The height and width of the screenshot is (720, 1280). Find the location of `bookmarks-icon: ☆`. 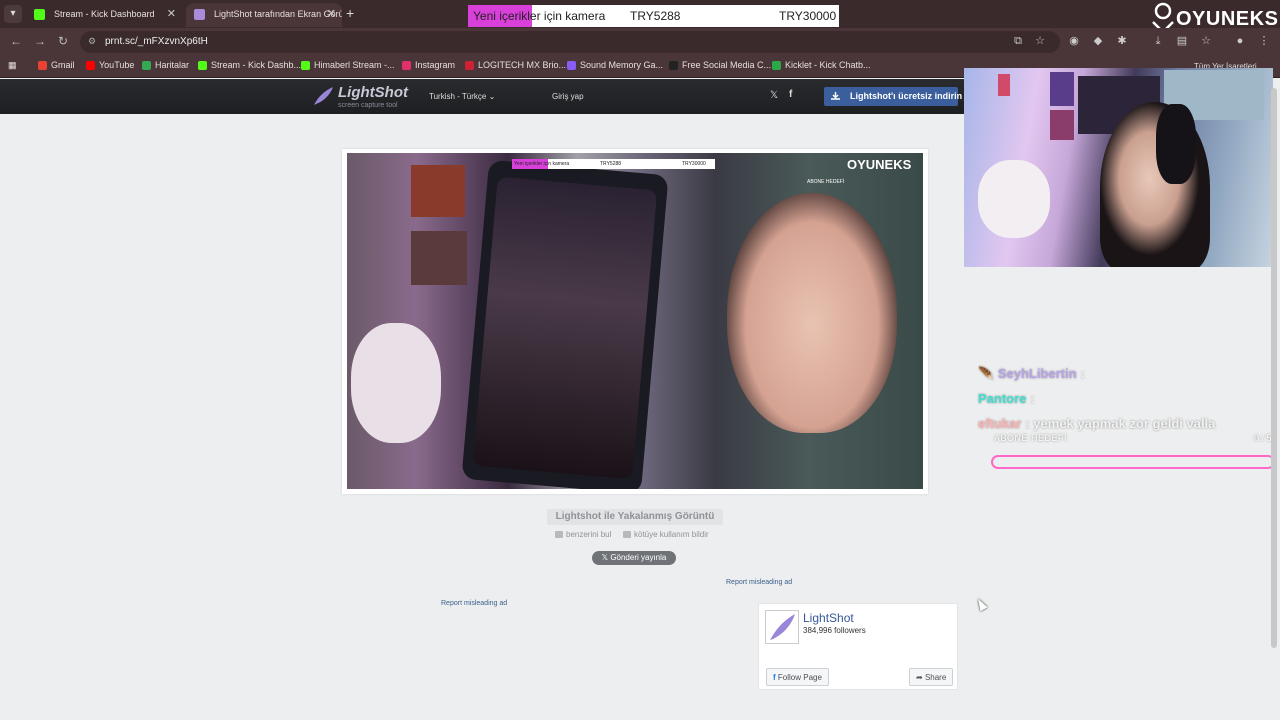

bookmarks-icon: ☆ is located at coordinates (1206, 41).